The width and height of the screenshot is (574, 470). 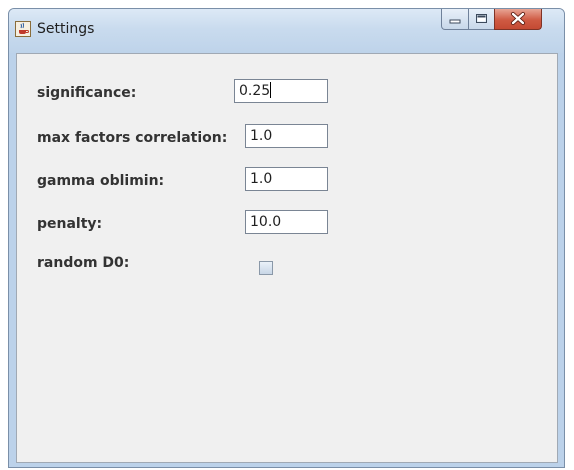 I want to click on text-caret, so click(x=271, y=90).